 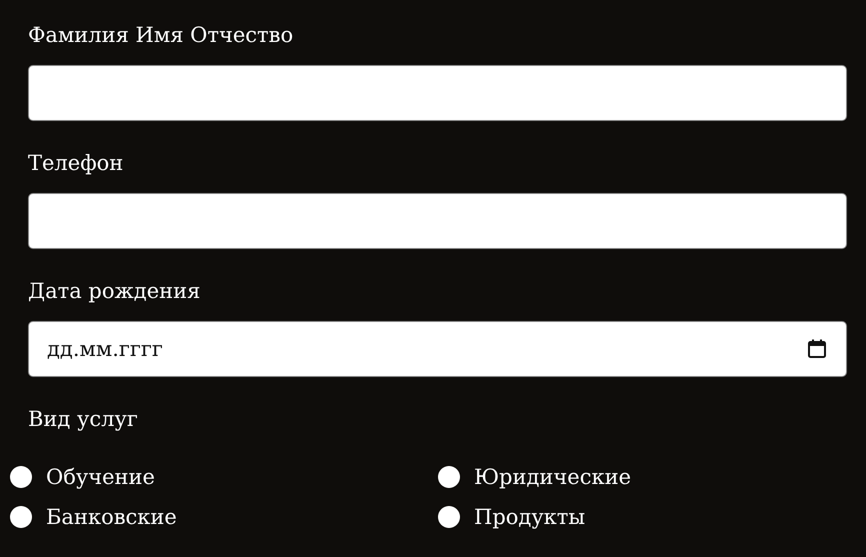 What do you see at coordinates (111, 517) in the screenshot?
I see `radio-label: Банковские` at bounding box center [111, 517].